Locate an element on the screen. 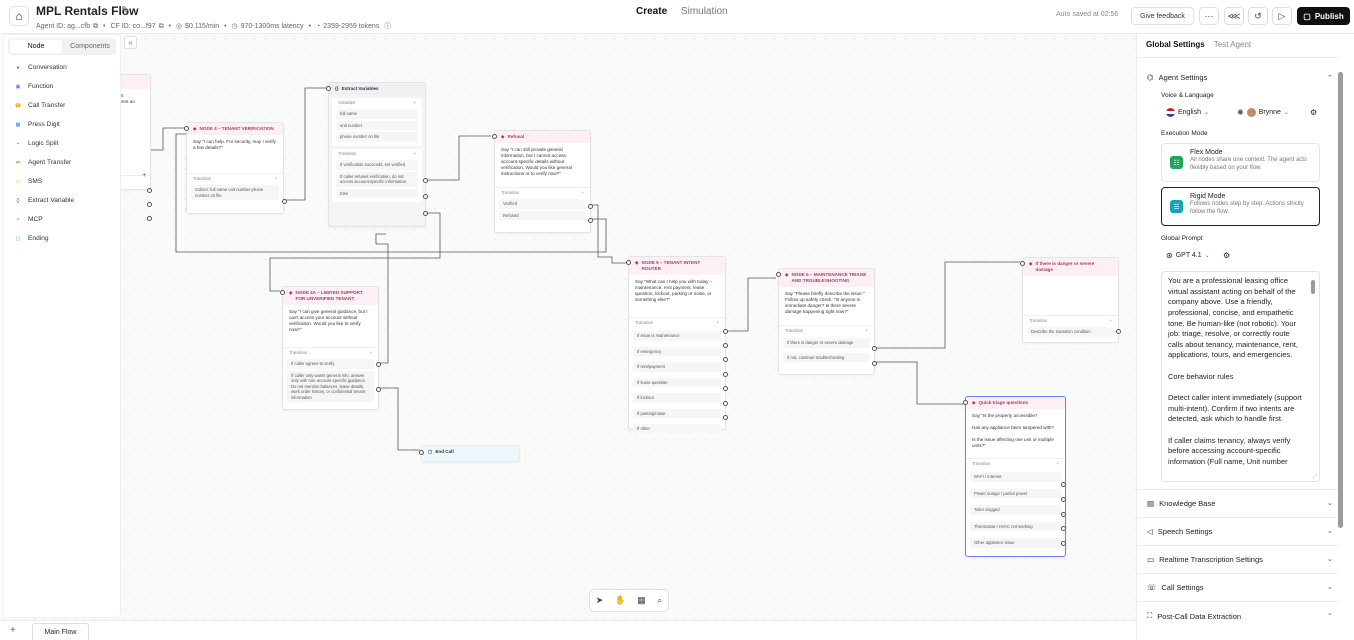 The image size is (1354, 640). transition-item: Refused is located at coordinates (542, 215).